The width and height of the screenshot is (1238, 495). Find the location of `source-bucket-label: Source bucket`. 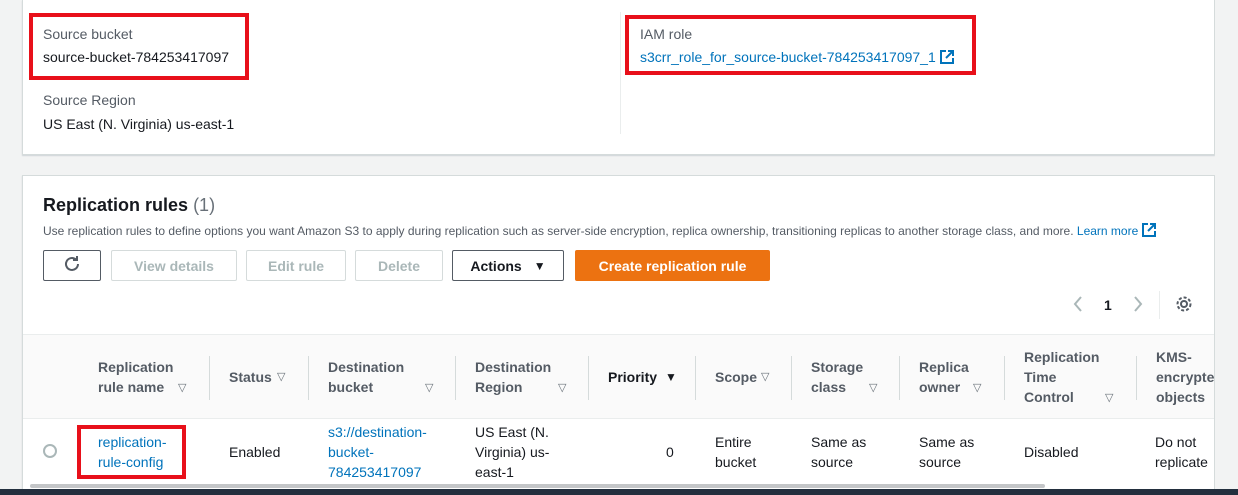

source-bucket-label: Source bucket is located at coordinates (88, 34).